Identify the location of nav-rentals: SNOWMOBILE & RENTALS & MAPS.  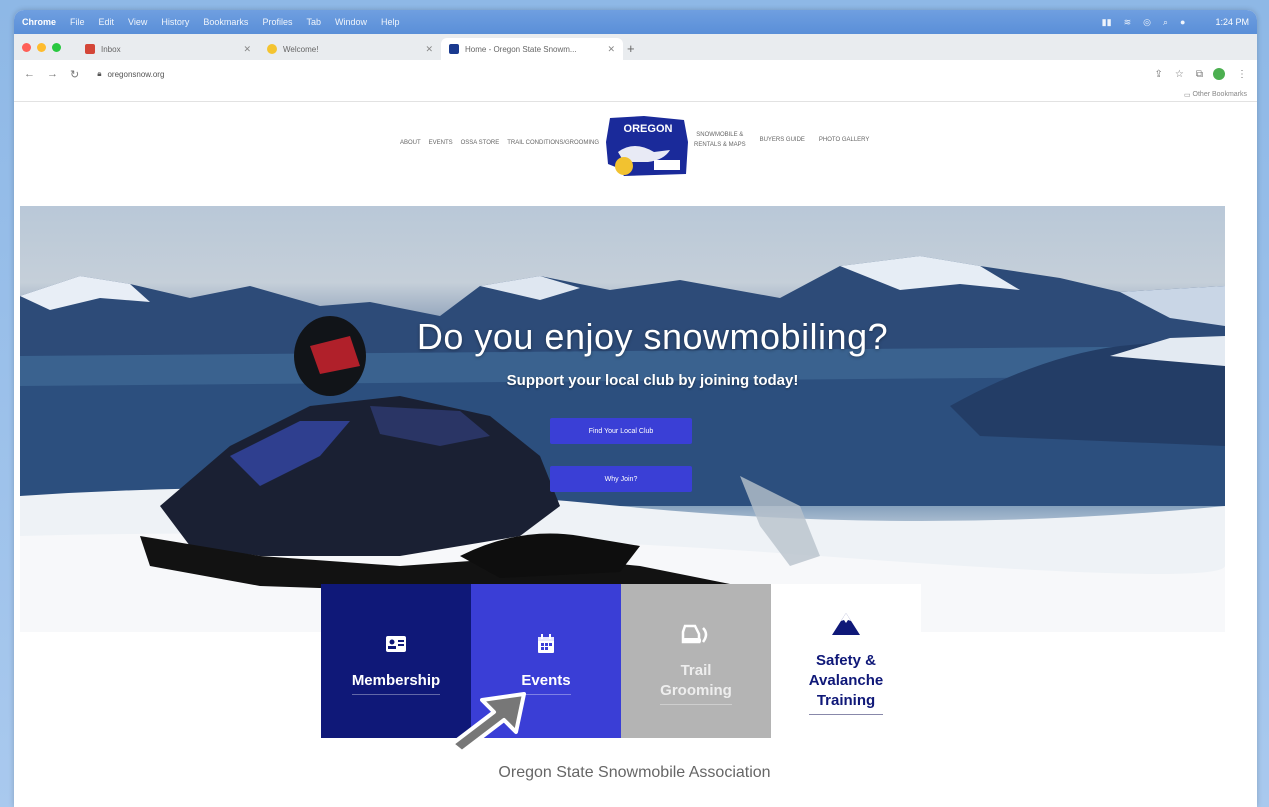
(720, 140).